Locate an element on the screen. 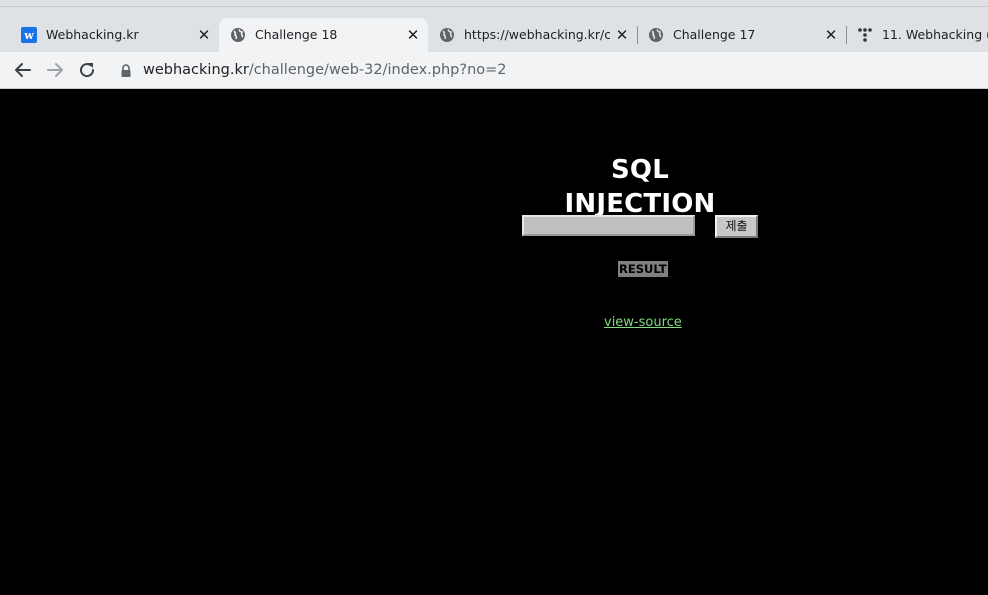 The height and width of the screenshot is (595, 988). tab-webhacking: w Webhacking.kr ✕ is located at coordinates (114, 35).